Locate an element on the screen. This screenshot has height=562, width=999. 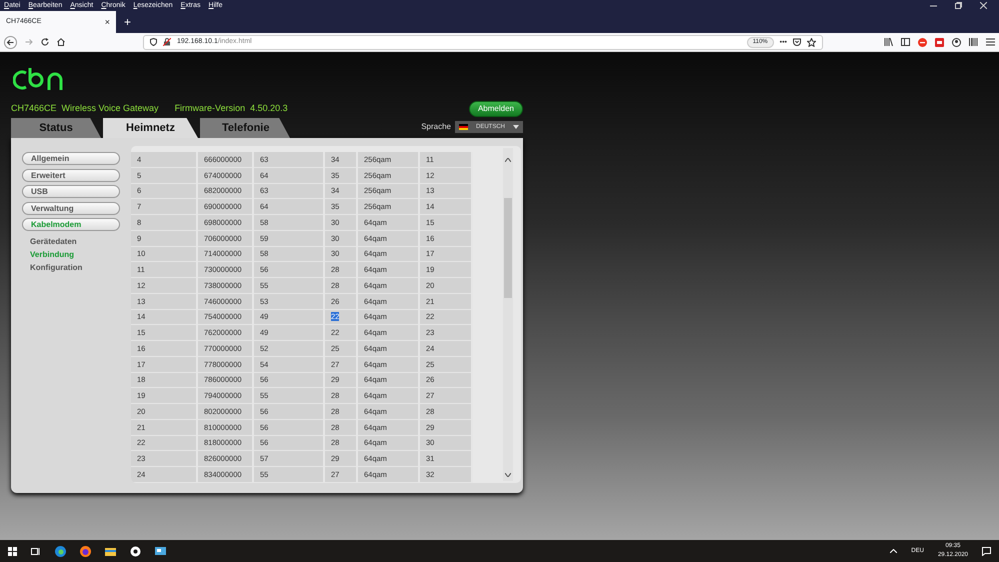
nav-tab: Telefonie is located at coordinates (245, 128).